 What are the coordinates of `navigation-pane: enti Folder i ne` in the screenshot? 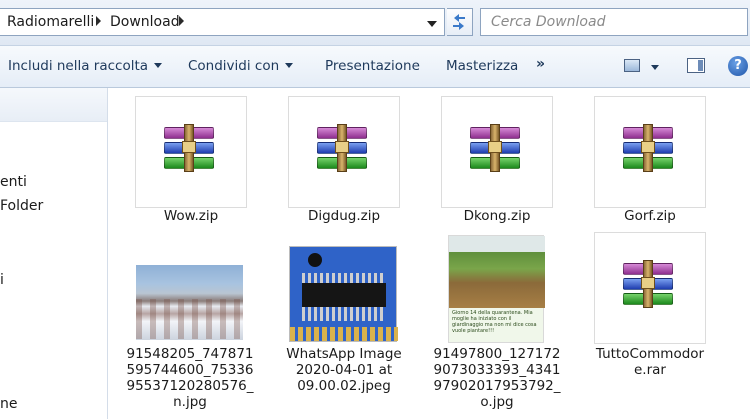 It's located at (54, 253).